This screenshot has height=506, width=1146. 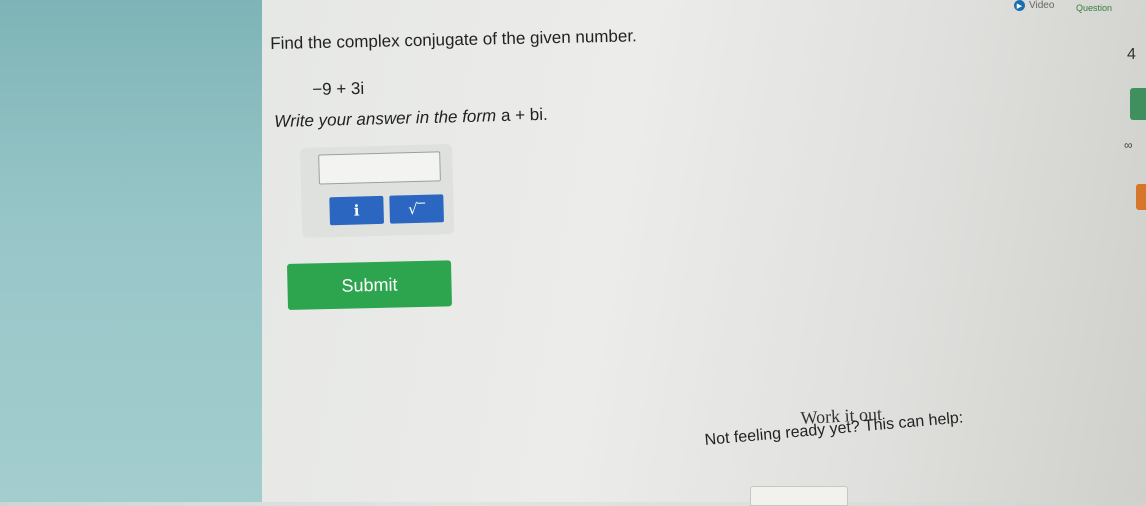 I want to click on video-label: Video, so click(x=1042, y=5).